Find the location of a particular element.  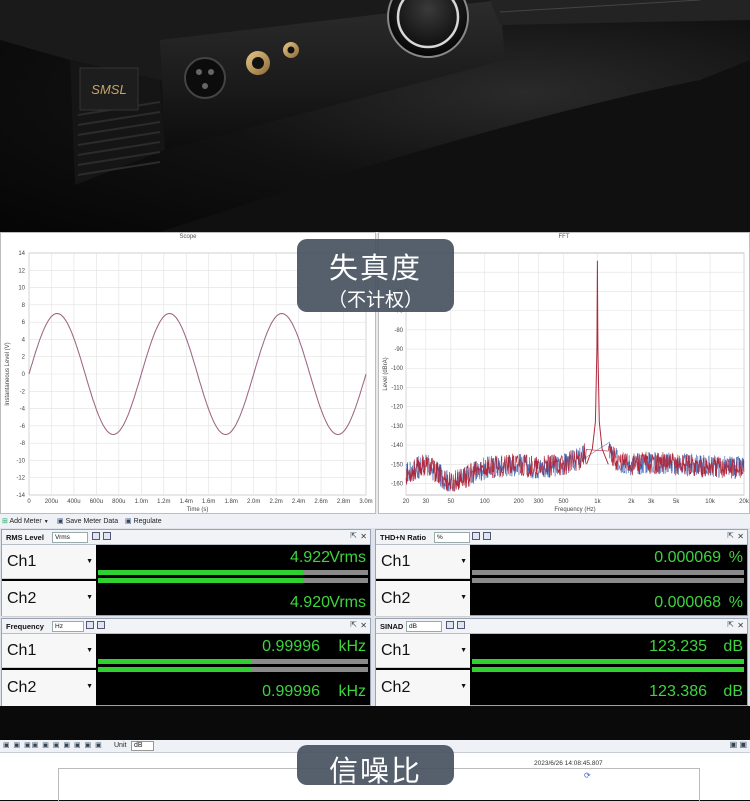

y-tick-label: 4 is located at coordinates (24, 340).